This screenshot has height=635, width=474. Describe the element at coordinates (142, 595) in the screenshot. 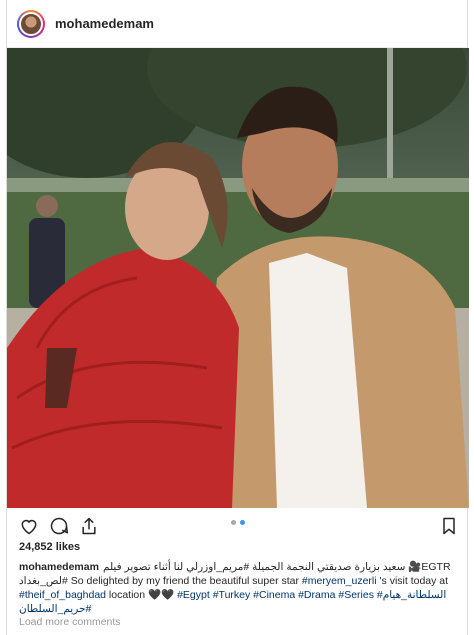

I see `caption-text: location 🖤🖤` at that location.